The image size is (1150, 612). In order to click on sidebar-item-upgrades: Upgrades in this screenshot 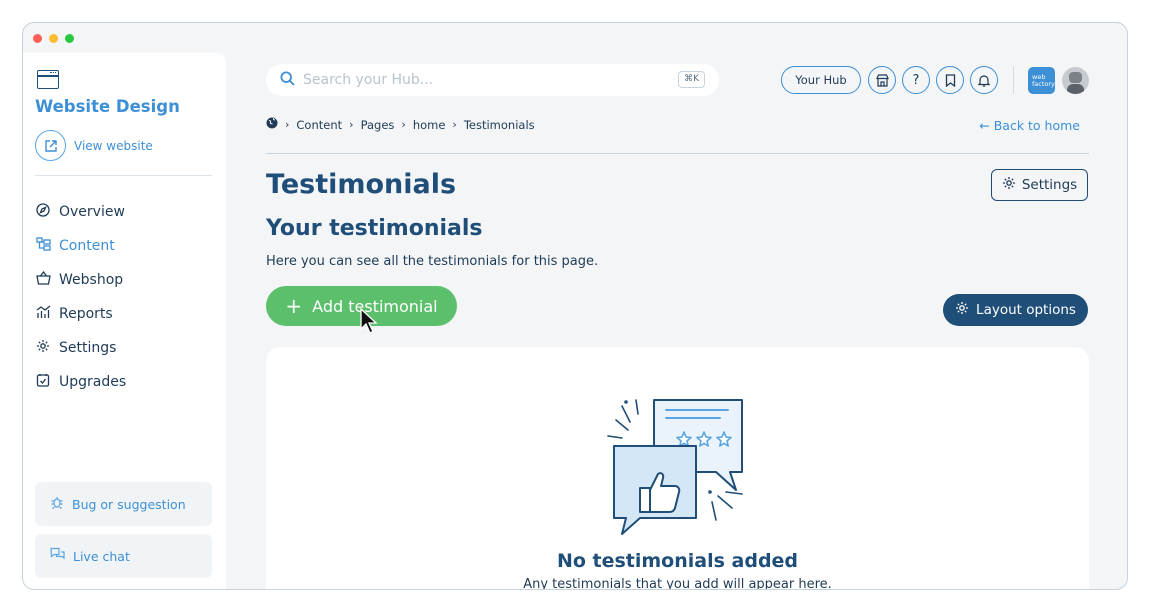, I will do `click(125, 382)`.